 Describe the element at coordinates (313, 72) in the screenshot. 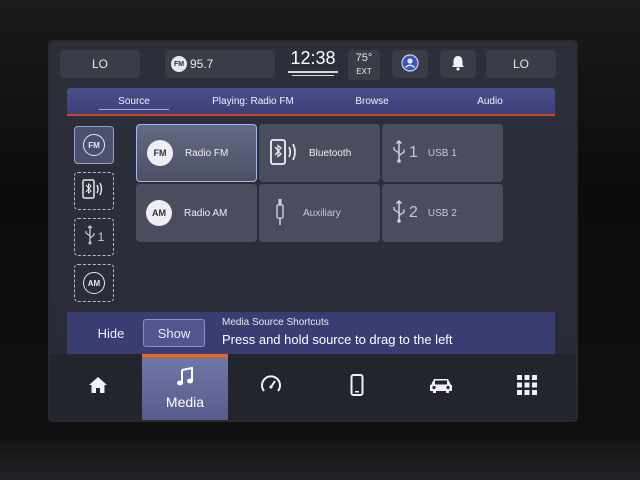

I see `clock-underline` at that location.